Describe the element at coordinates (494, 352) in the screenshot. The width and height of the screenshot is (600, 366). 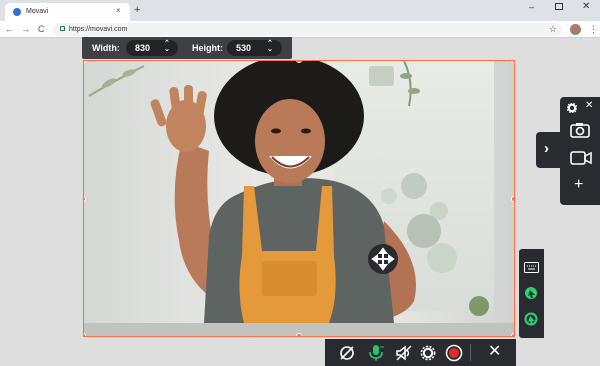
I see `close-recorder-button: ✕` at that location.